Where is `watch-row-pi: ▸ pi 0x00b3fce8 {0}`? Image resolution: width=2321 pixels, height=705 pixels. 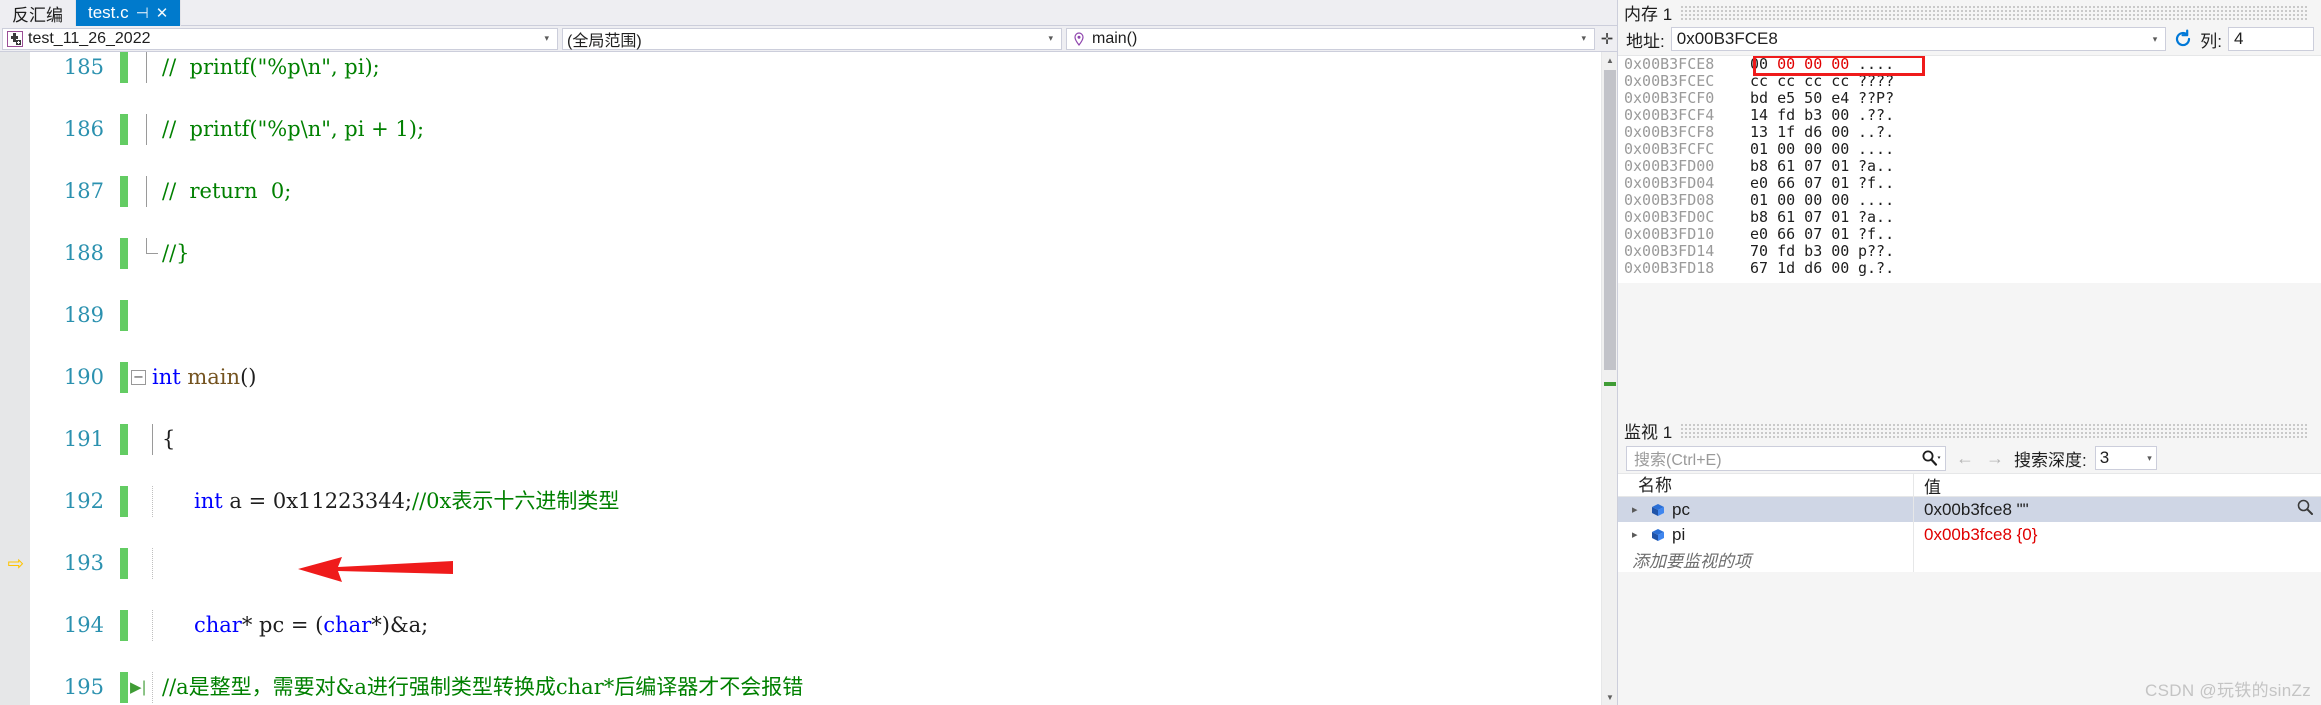
watch-row-pi: ▸ pi 0x00b3fce8 {0} is located at coordinates (1969, 534).